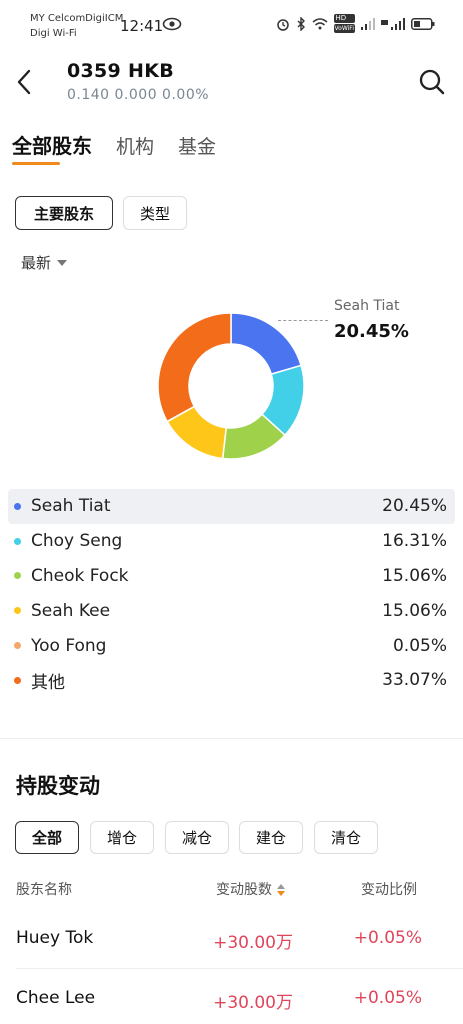 This screenshot has height=1024, width=463. What do you see at coordinates (231, 680) in the screenshot?
I see `legend-row: 其他 33.07%` at bounding box center [231, 680].